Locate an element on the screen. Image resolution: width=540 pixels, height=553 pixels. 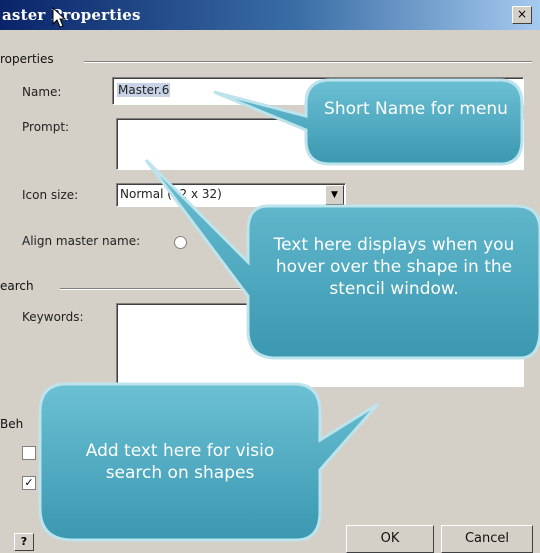
callout-name-shape is located at coordinates (368, 122).